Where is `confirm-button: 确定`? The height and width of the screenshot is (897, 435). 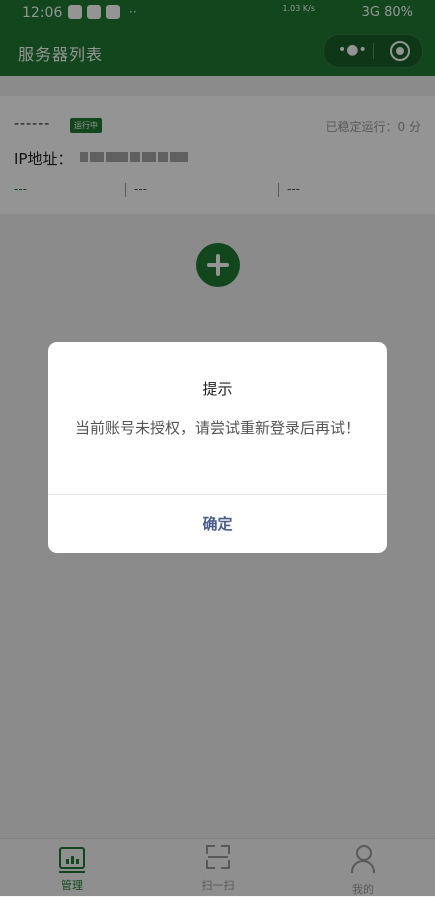 confirm-button: 确定 is located at coordinates (217, 524).